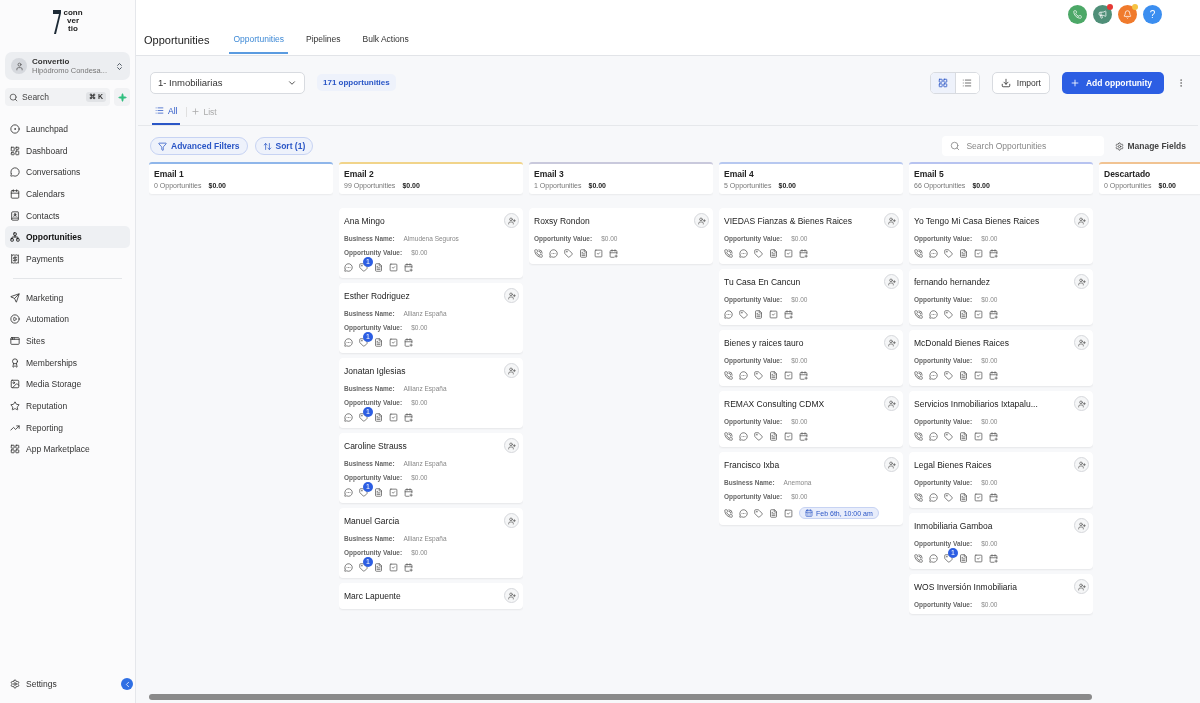 The image size is (1200, 703). Describe the element at coordinates (1127, 14) in the screenshot. I see `bell-button` at that location.